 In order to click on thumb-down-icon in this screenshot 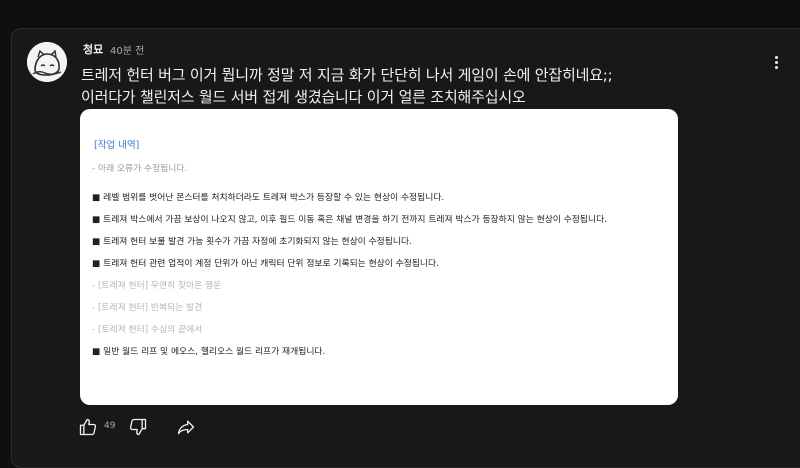, I will do `click(138, 427)`.